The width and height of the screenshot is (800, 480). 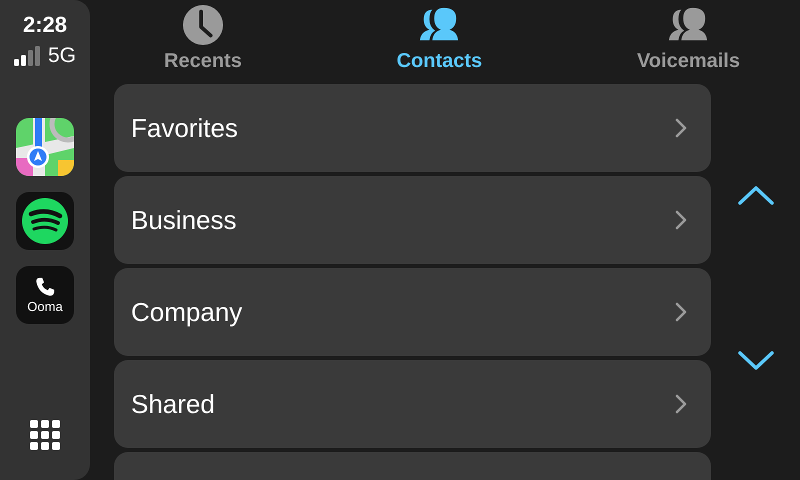 What do you see at coordinates (412, 220) in the screenshot?
I see `list-row: Business` at bounding box center [412, 220].